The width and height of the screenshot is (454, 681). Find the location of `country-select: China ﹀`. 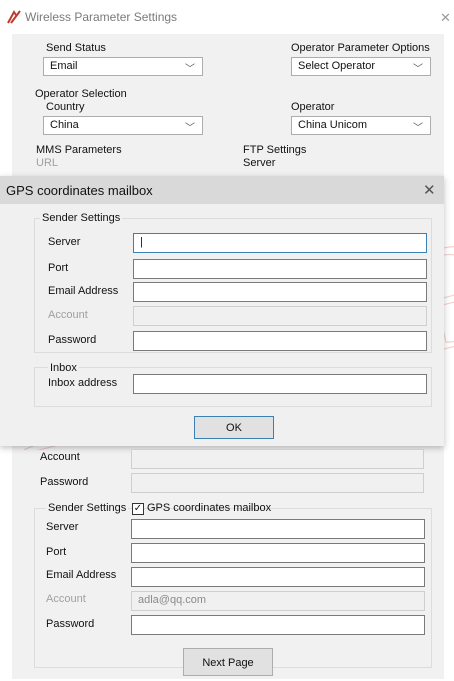

country-select: China ﹀ is located at coordinates (123, 125).